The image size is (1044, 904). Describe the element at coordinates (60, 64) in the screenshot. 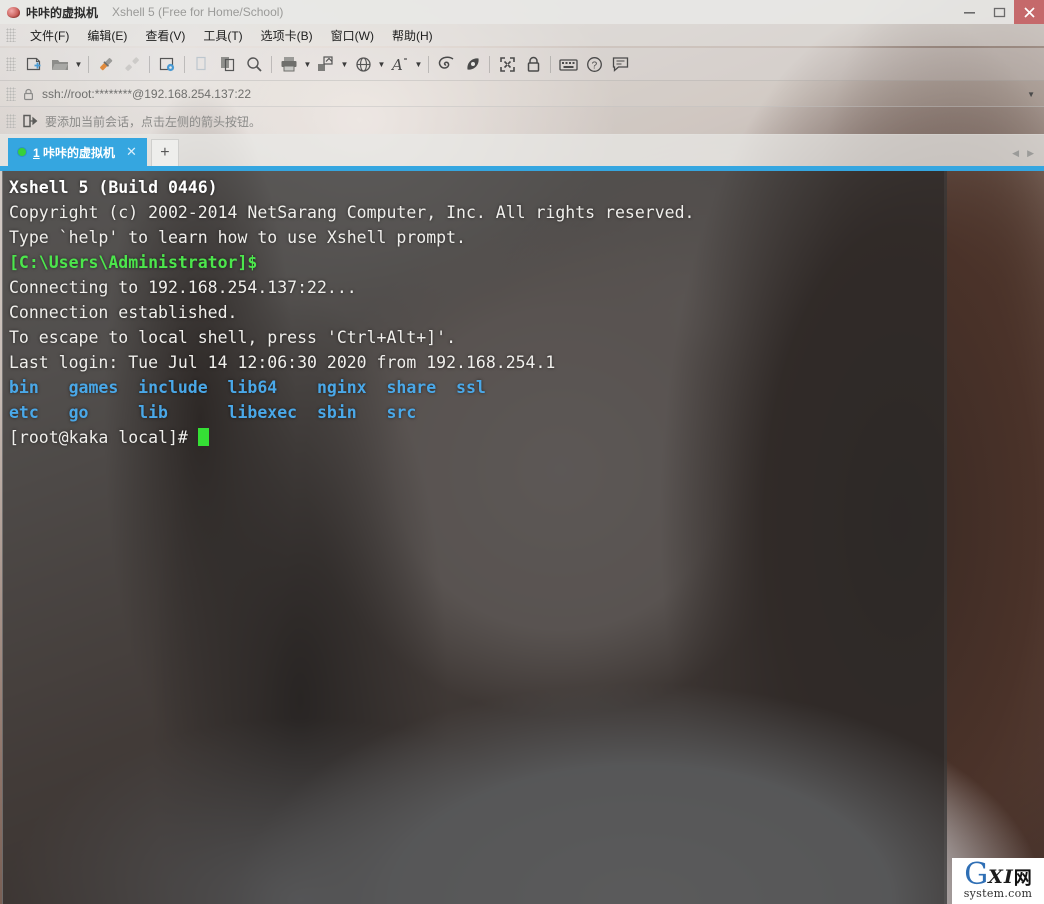

I see `open-folder-icon` at that location.